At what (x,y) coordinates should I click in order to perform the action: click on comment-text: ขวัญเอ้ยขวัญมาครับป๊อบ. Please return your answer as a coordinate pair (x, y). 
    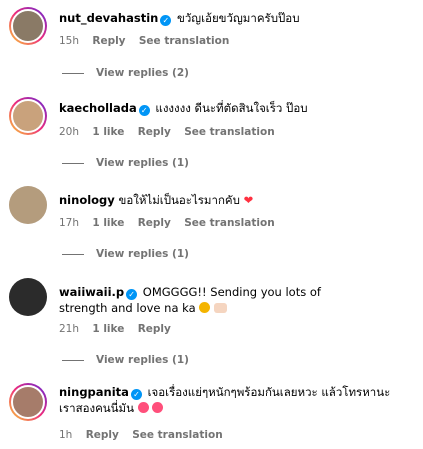
    Looking at the image, I should click on (238, 18).